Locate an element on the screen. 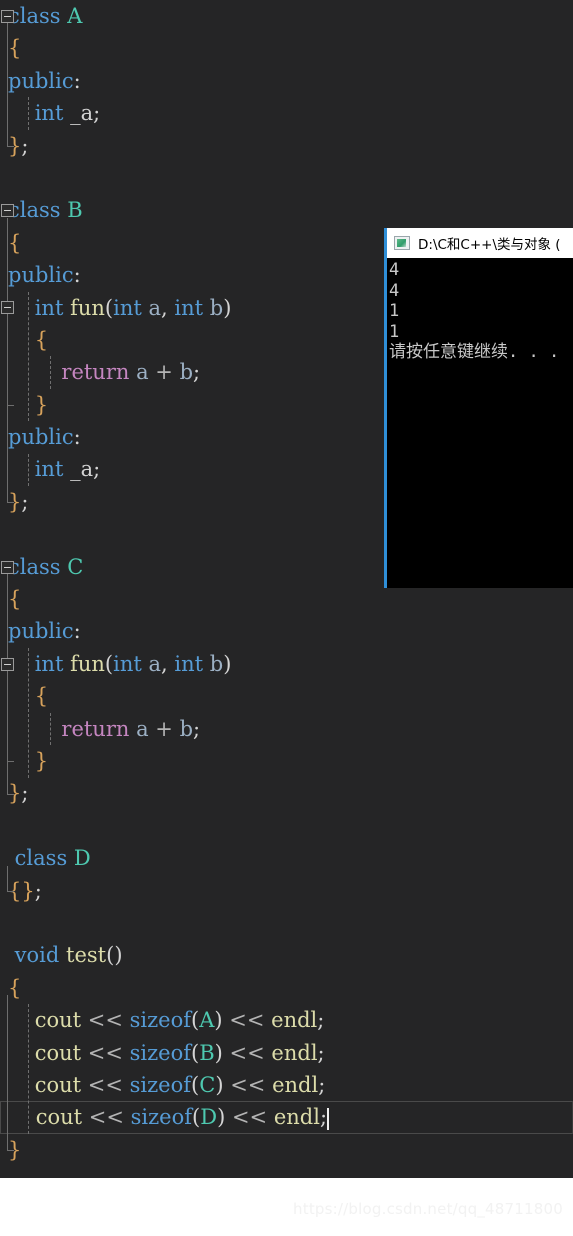 The height and width of the screenshot is (1236, 573). code-line: void test() is located at coordinates (286, 955).